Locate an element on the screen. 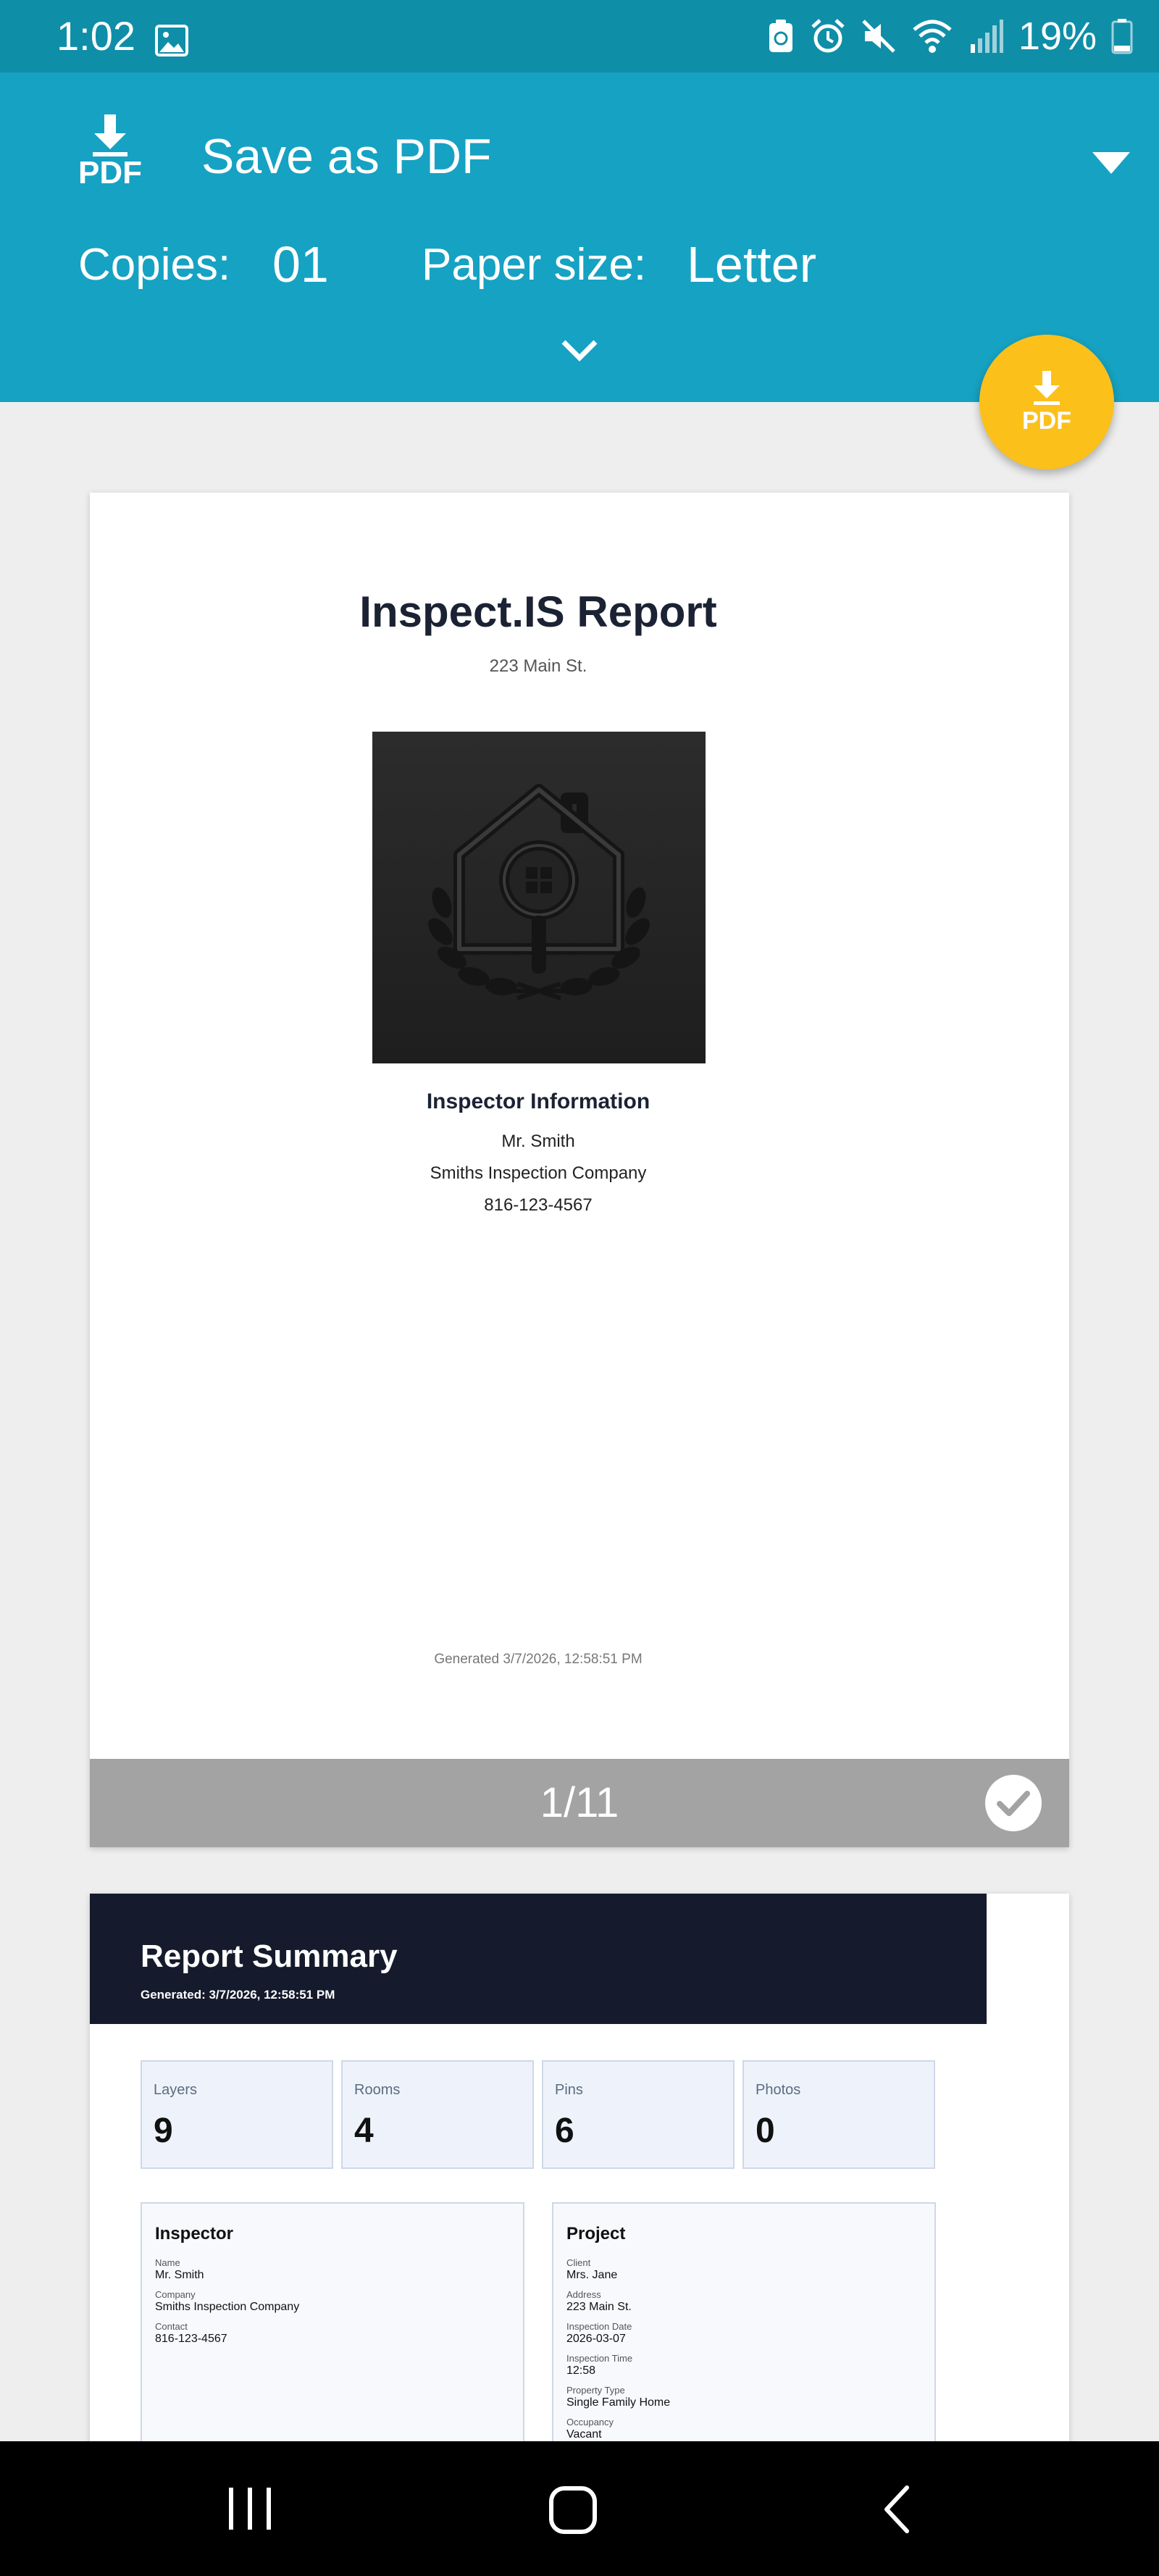 The image size is (1159, 2576). recent-apps-icon is located at coordinates (250, 2509).